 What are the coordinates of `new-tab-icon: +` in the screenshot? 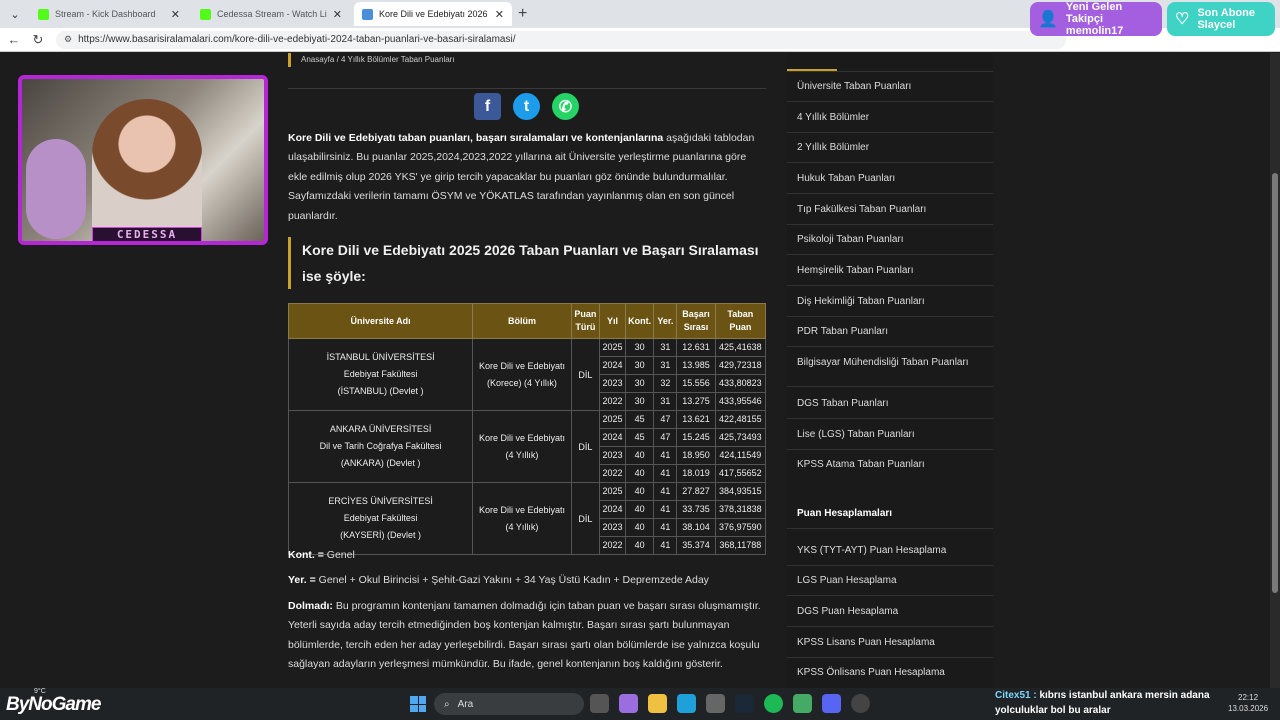 It's located at (522, 14).